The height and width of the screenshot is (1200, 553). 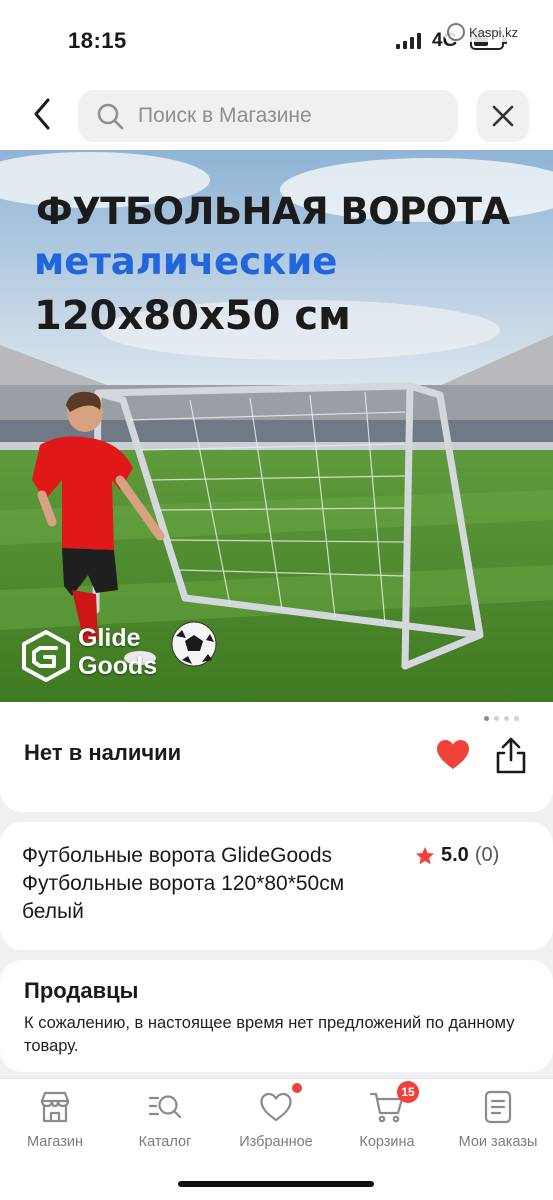 I want to click on return-app-link: Kaspi.kz, so click(x=483, y=32).